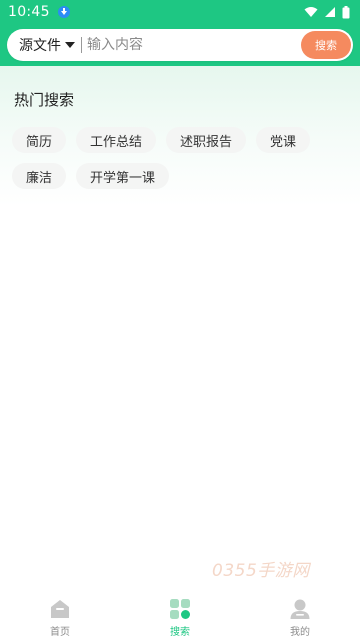 This screenshot has height=641, width=360. Describe the element at coordinates (70, 45) in the screenshot. I see `caret-down-icon` at that location.